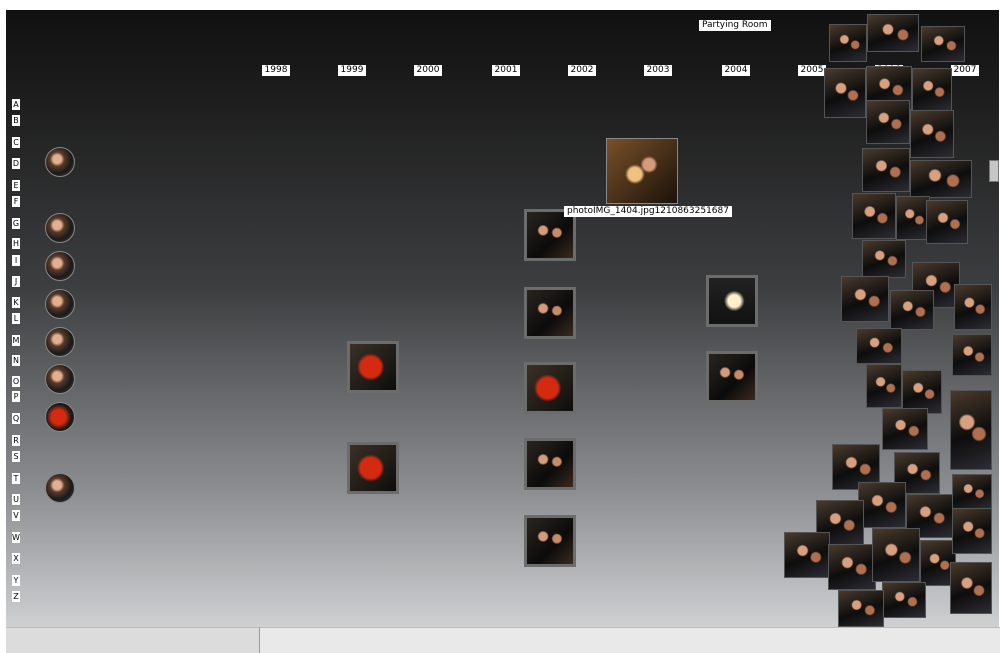  I want to click on index-letter-p: P, so click(16, 396).